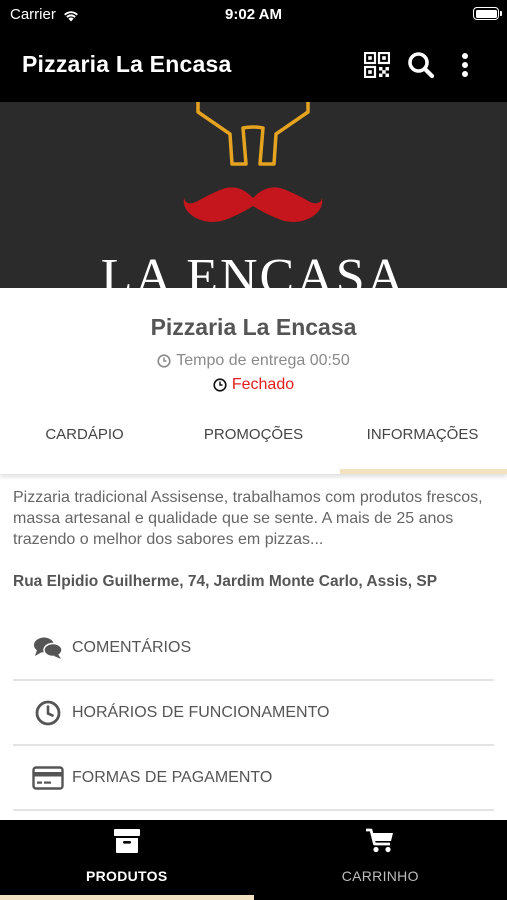  I want to click on nav-produtos: PRODUTOS, so click(127, 860).